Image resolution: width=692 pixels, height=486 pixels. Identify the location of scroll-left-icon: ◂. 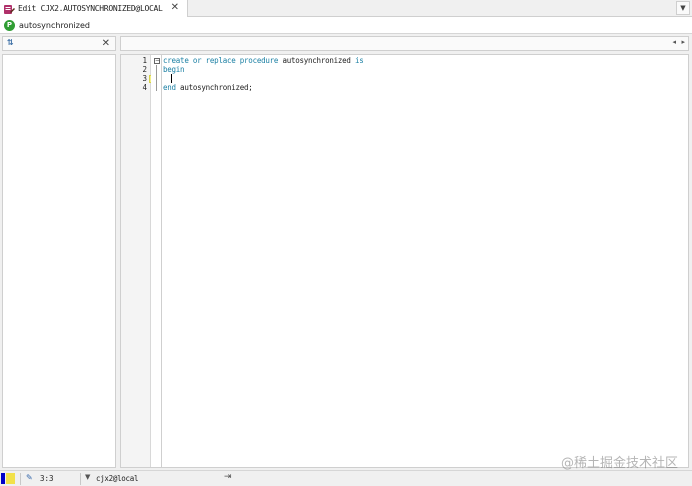
(674, 42).